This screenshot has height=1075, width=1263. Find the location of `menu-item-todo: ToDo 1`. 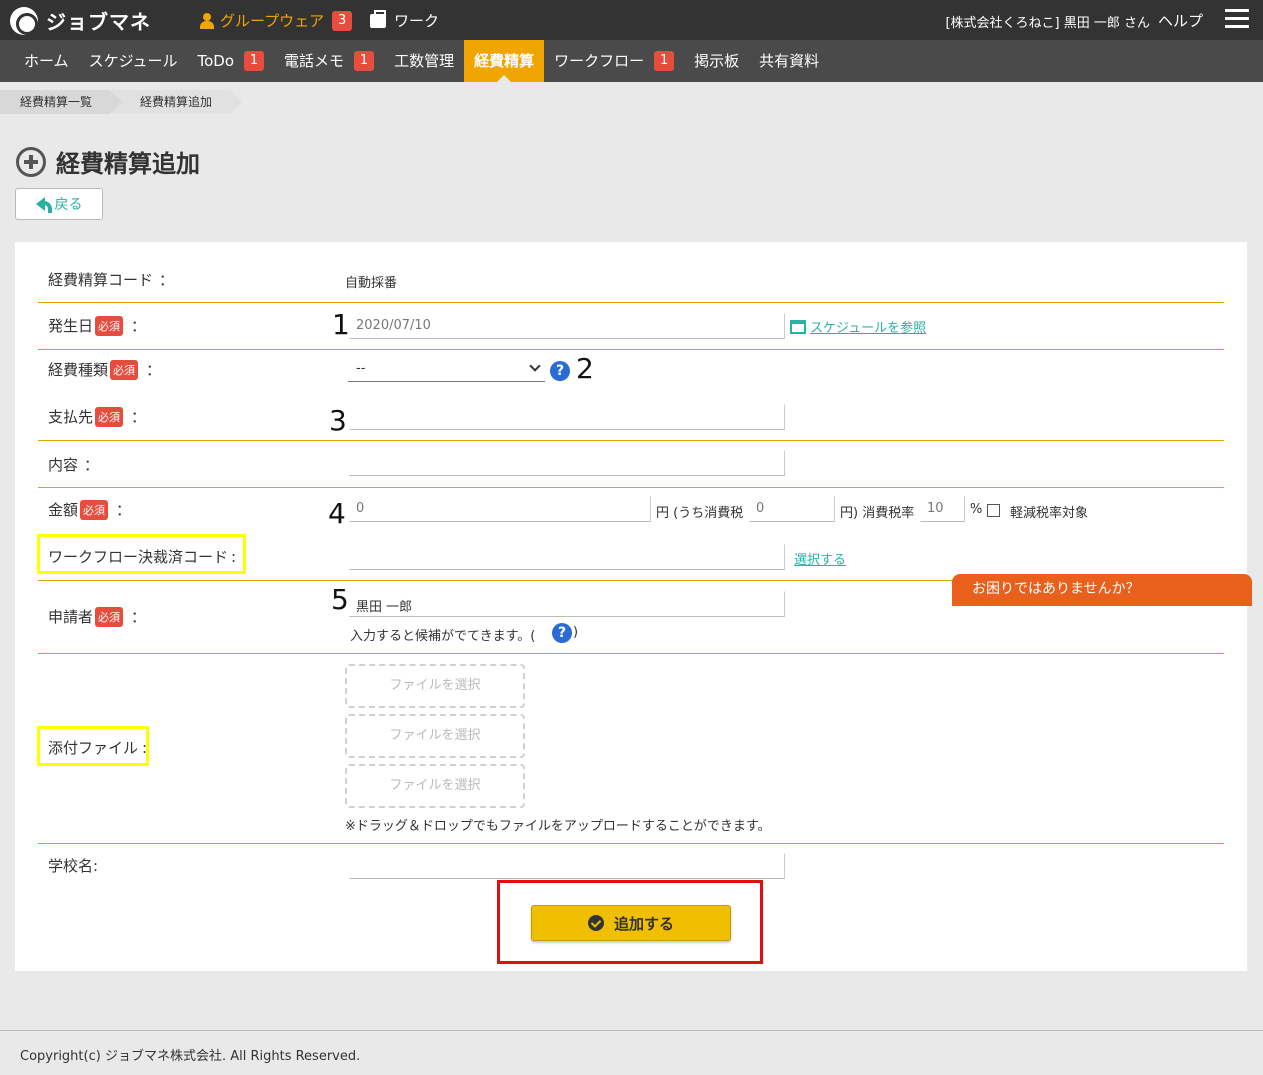

menu-item-todo: ToDo 1 is located at coordinates (231, 61).